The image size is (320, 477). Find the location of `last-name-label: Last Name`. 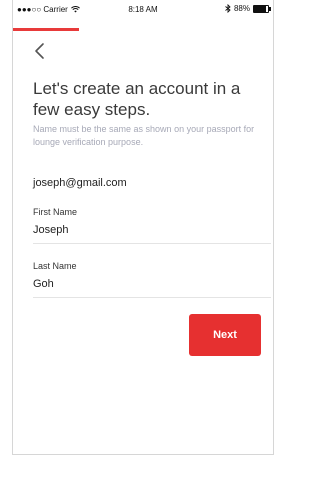

last-name-label: Last Name is located at coordinates (55, 266).